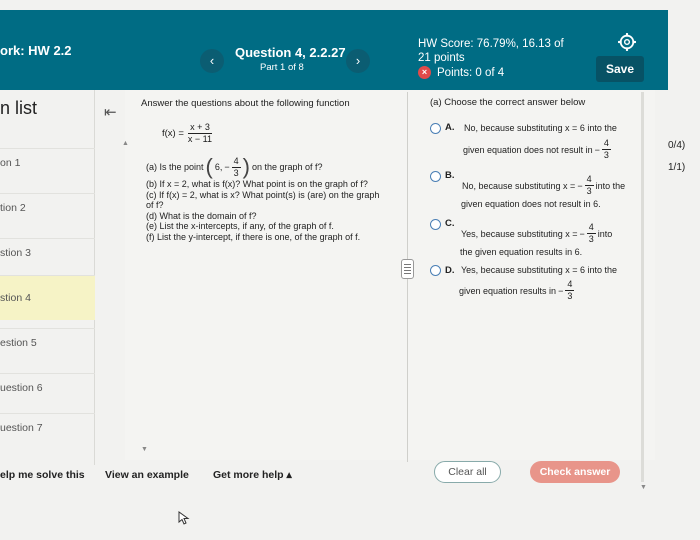 This screenshot has width=700, height=540. Describe the element at coordinates (521, 252) in the screenshot. I see `choice-c-line2: the given equation results in 6.` at that location.